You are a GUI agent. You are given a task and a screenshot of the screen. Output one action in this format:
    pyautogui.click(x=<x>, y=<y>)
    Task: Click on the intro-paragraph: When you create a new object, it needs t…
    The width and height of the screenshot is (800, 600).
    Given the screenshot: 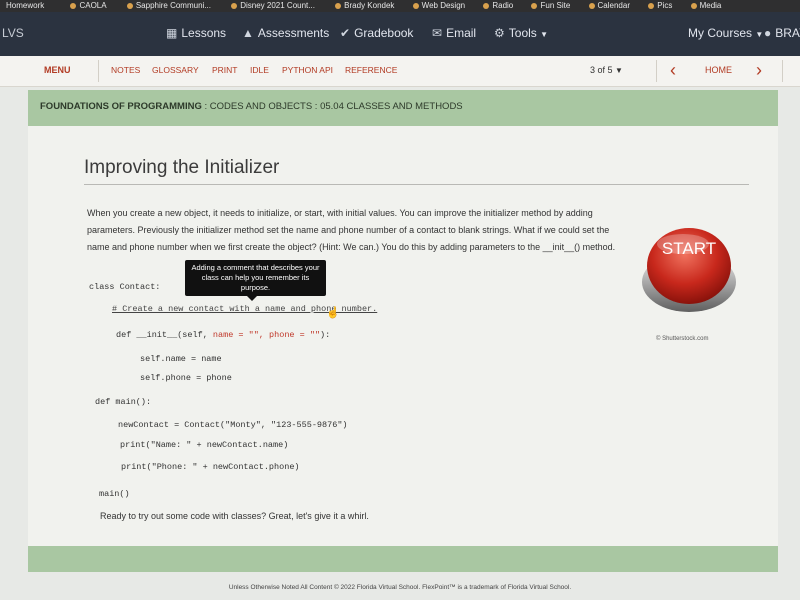 What is the action you would take?
    pyautogui.click(x=351, y=230)
    